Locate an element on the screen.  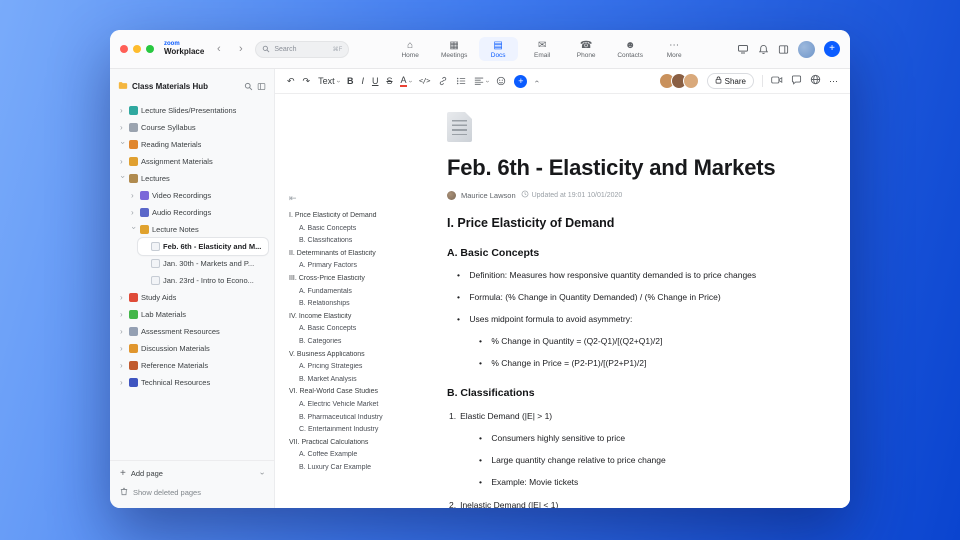
forward-button: › is located at coordinates (240, 49).